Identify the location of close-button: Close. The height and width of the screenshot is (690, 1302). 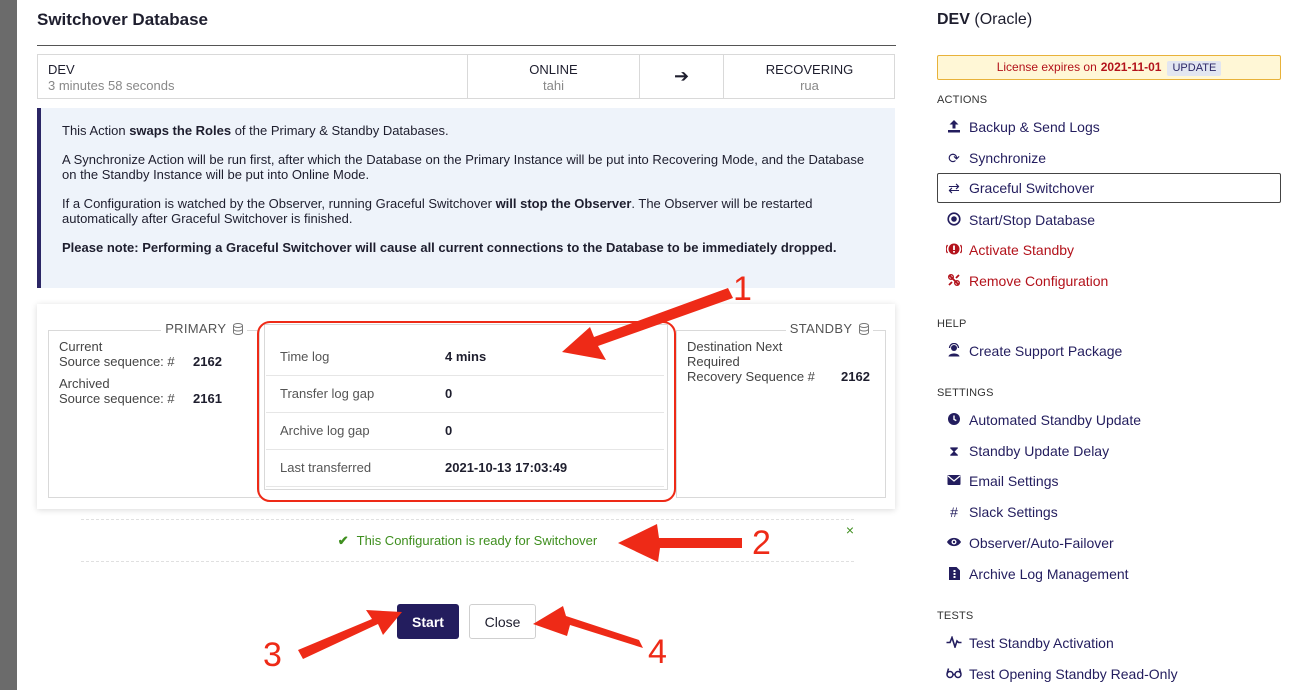
(502, 621).